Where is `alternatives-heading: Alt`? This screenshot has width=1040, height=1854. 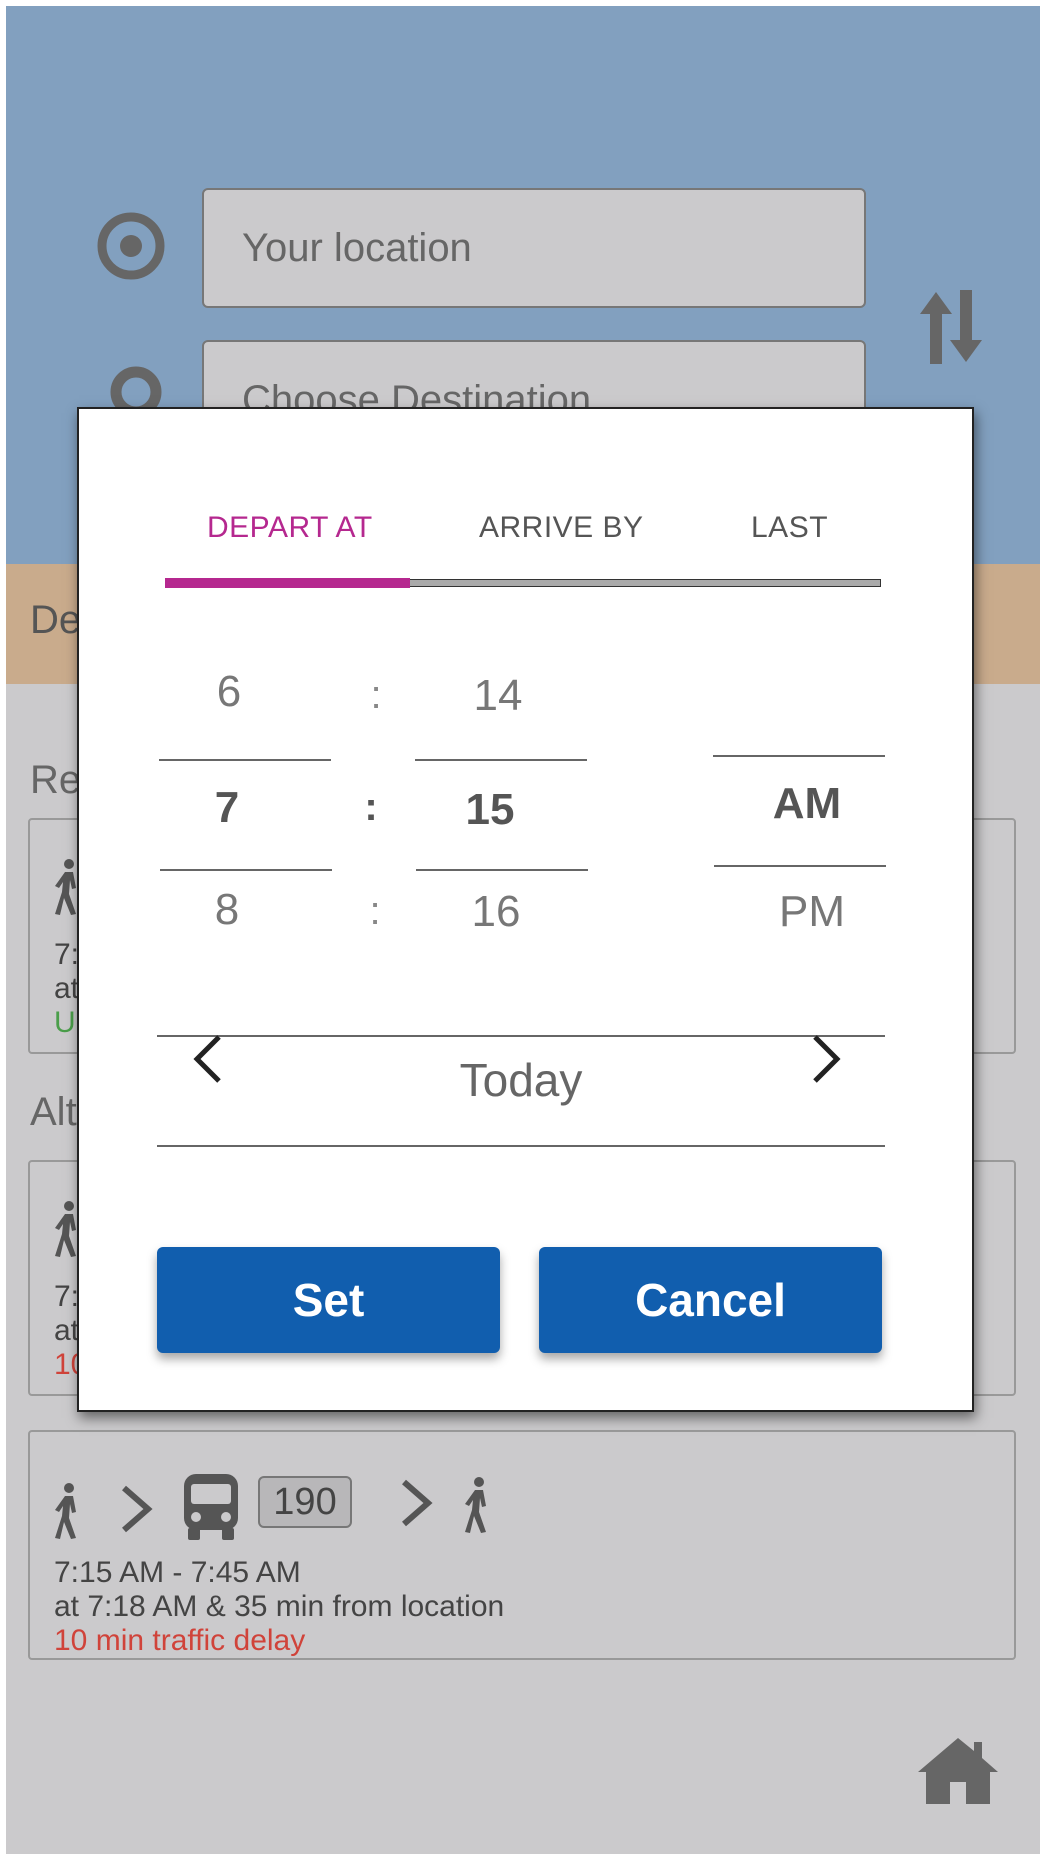 alternatives-heading: Alt is located at coordinates (53, 1112).